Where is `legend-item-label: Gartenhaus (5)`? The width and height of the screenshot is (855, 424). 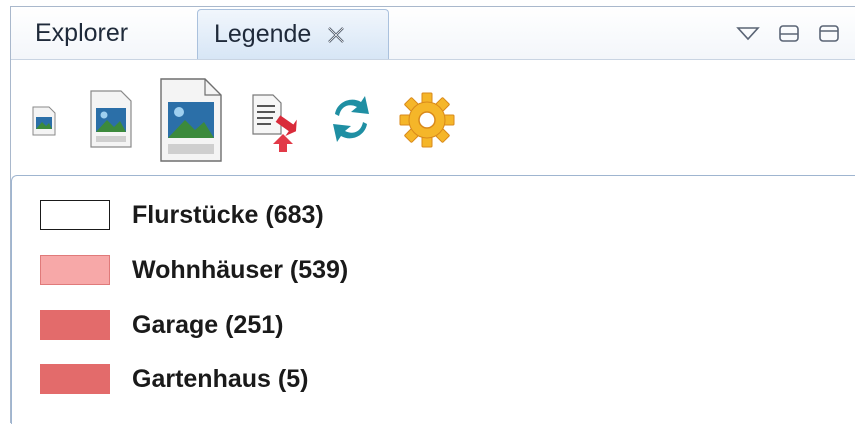
legend-item-label: Gartenhaus (5) is located at coordinates (220, 378).